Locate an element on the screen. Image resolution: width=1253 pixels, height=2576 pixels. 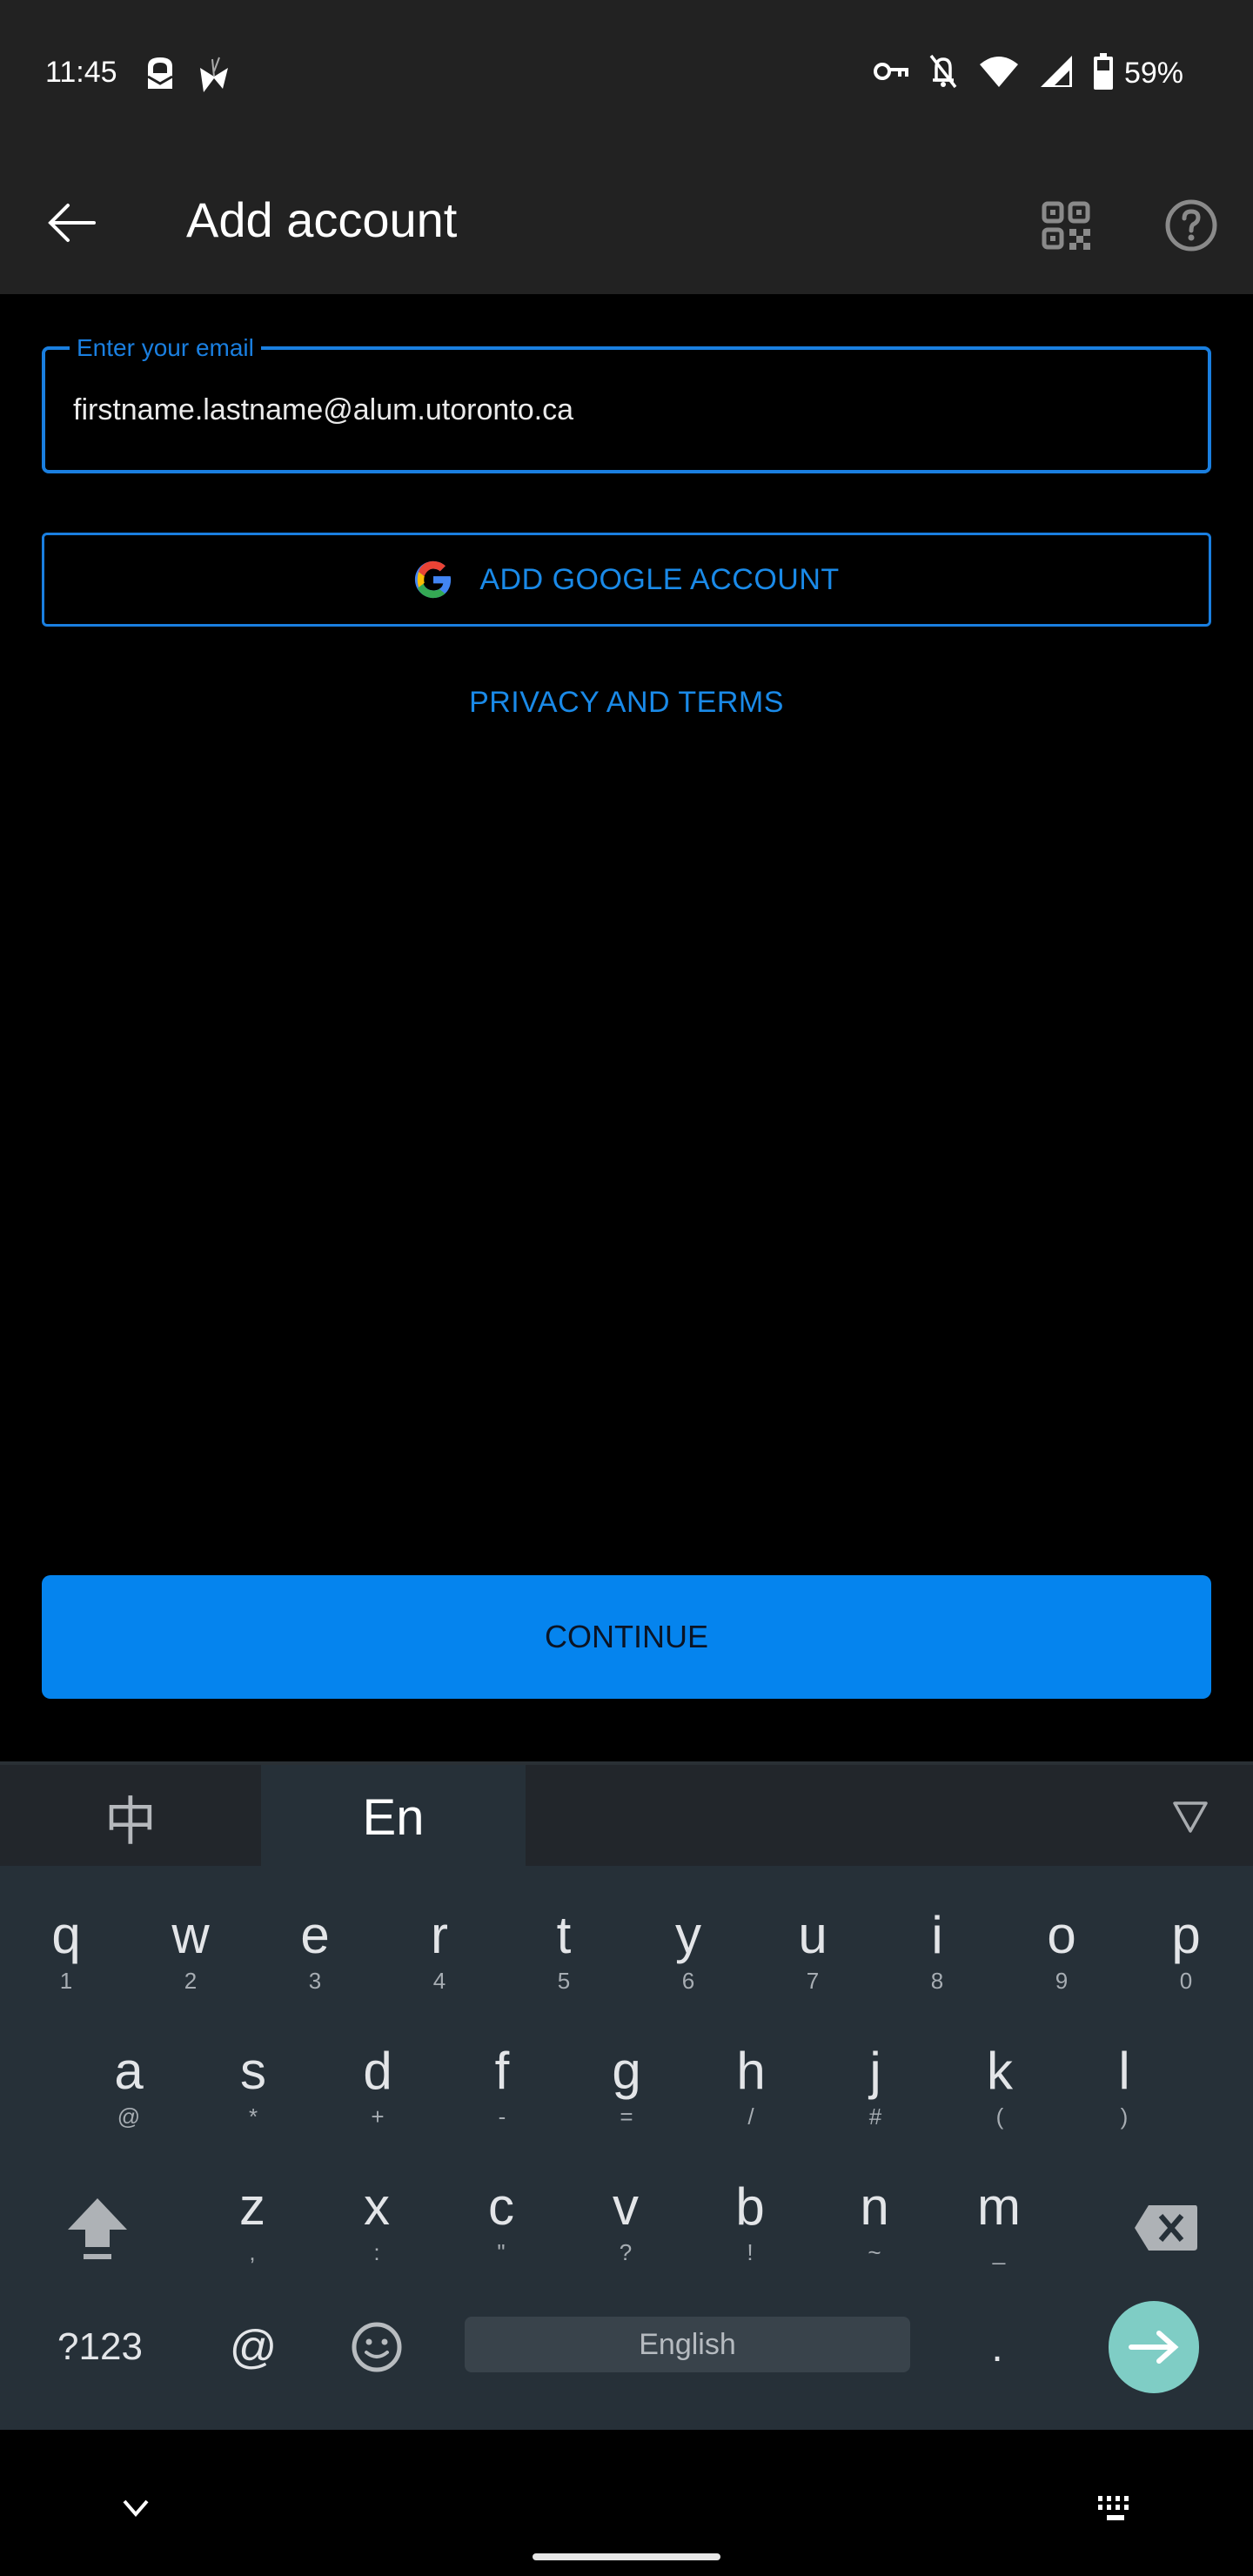
key-secondary-label: 1 is located at coordinates (66, 1981).